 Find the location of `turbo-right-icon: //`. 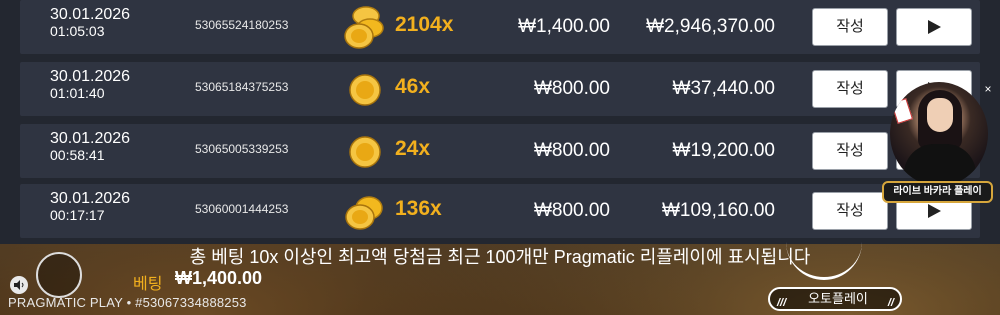

turbo-right-icon: // is located at coordinates (890, 303).